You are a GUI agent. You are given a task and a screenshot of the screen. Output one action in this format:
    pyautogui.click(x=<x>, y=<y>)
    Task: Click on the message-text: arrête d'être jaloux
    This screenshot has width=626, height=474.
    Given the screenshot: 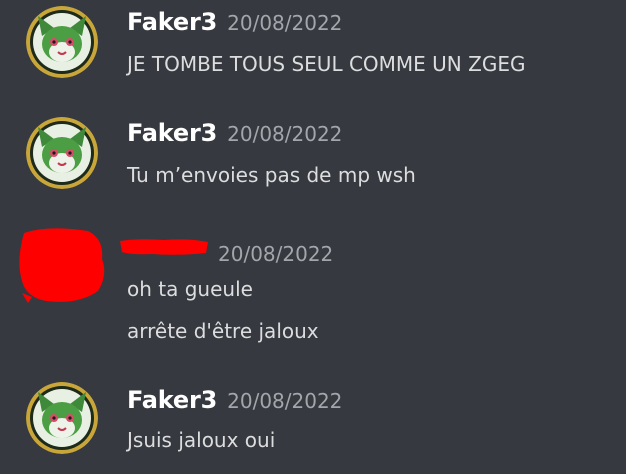 What is the action you would take?
    pyautogui.click(x=223, y=331)
    